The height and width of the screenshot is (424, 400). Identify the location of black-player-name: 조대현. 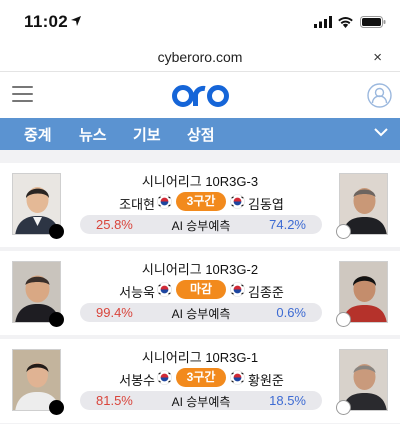
(137, 204).